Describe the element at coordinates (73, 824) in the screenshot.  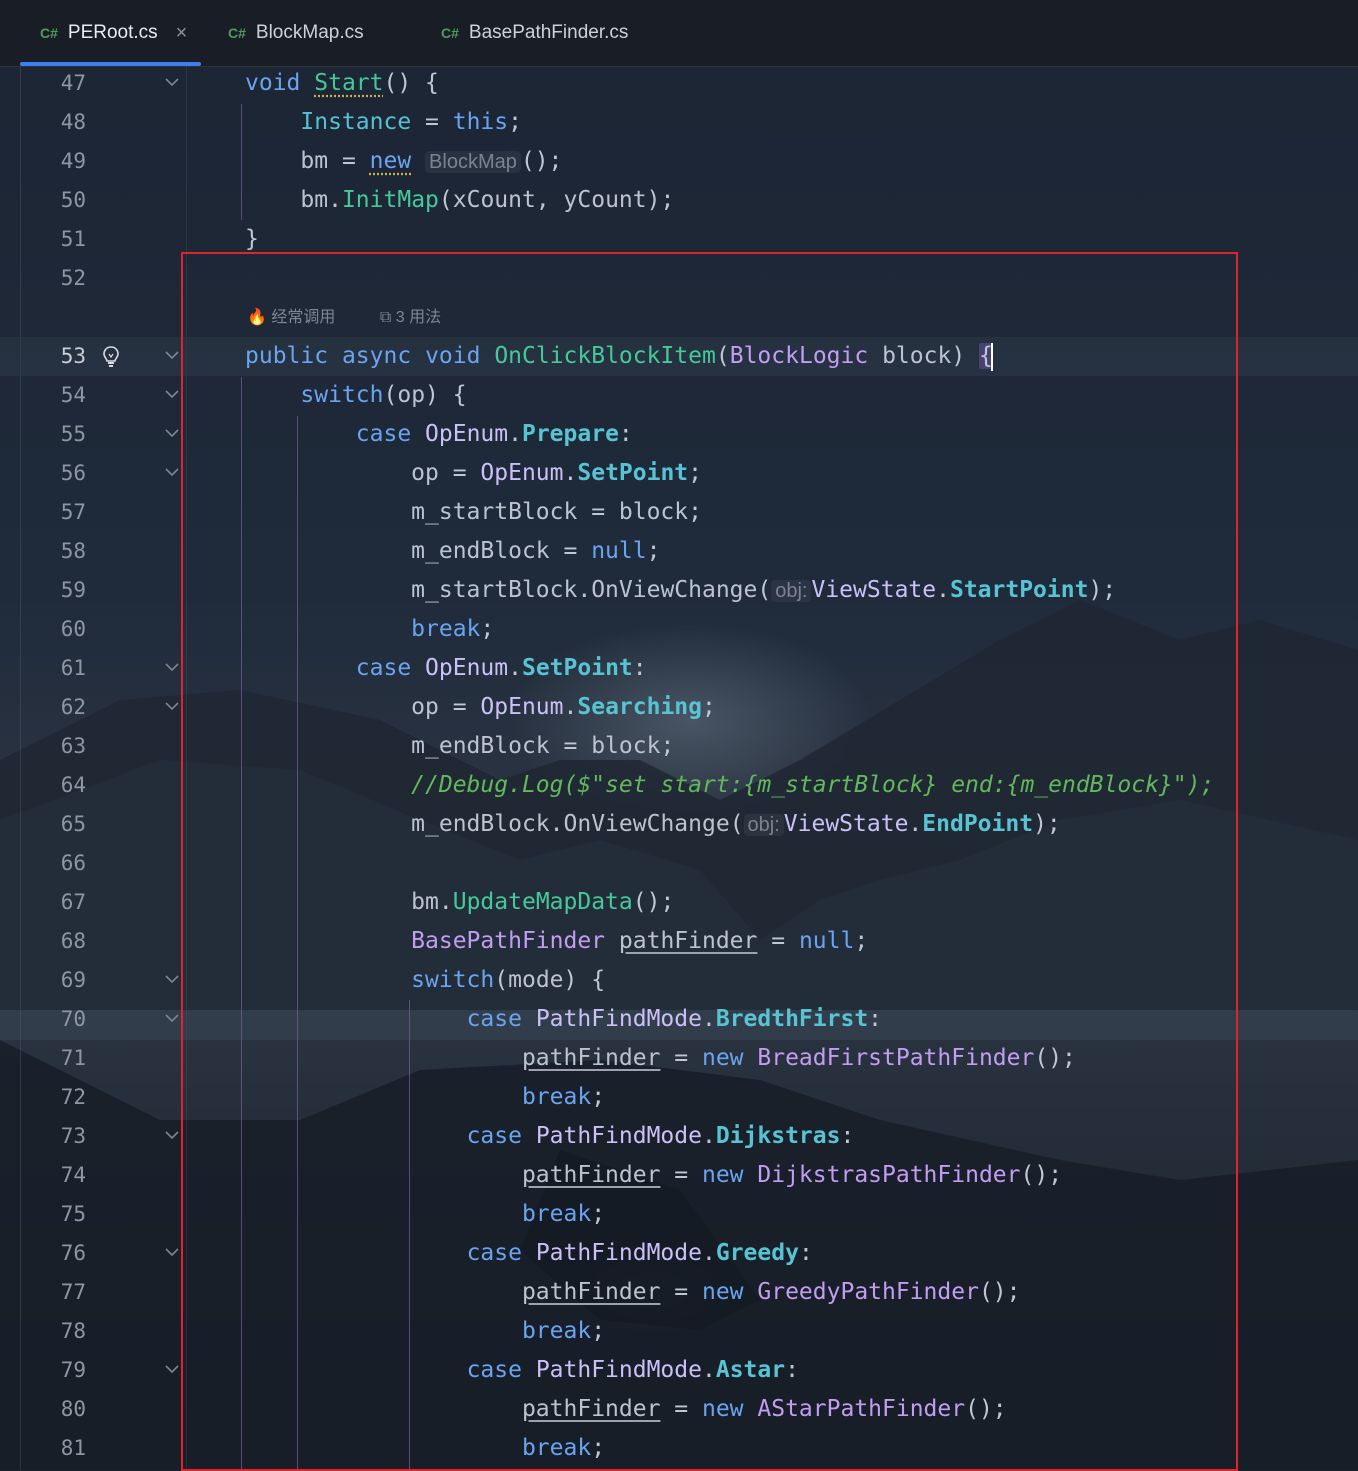
I see `line-number: 65` at that location.